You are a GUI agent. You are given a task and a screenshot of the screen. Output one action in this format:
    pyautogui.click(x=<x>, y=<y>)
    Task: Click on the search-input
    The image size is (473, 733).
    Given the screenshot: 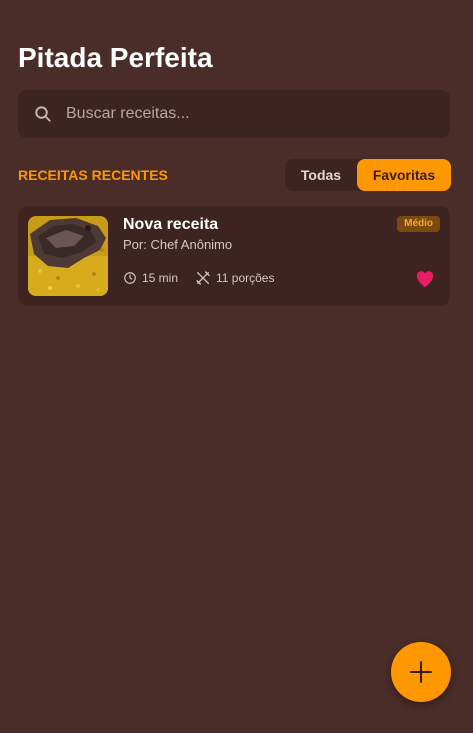 What is the action you would take?
    pyautogui.click(x=246, y=114)
    